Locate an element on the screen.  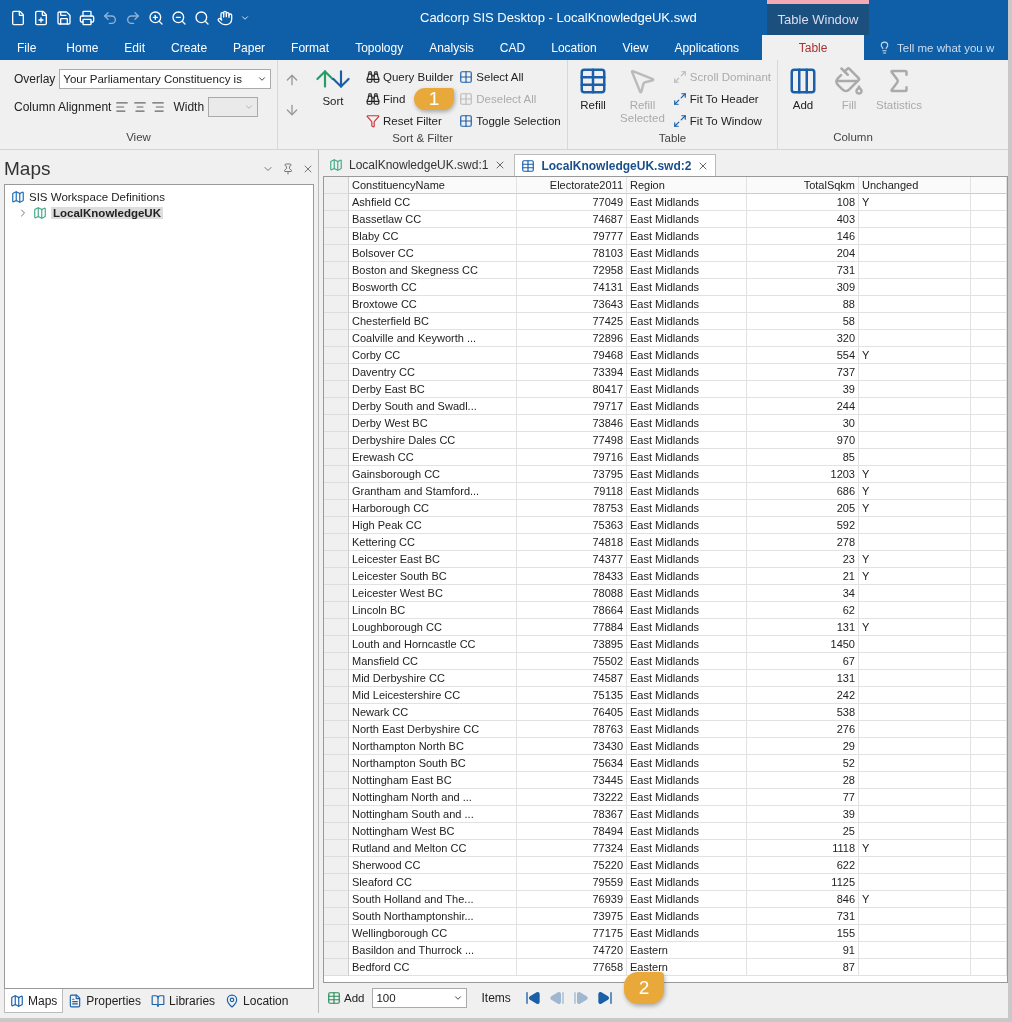
ribbon-button: Refill is located at coordinates (593, 99).